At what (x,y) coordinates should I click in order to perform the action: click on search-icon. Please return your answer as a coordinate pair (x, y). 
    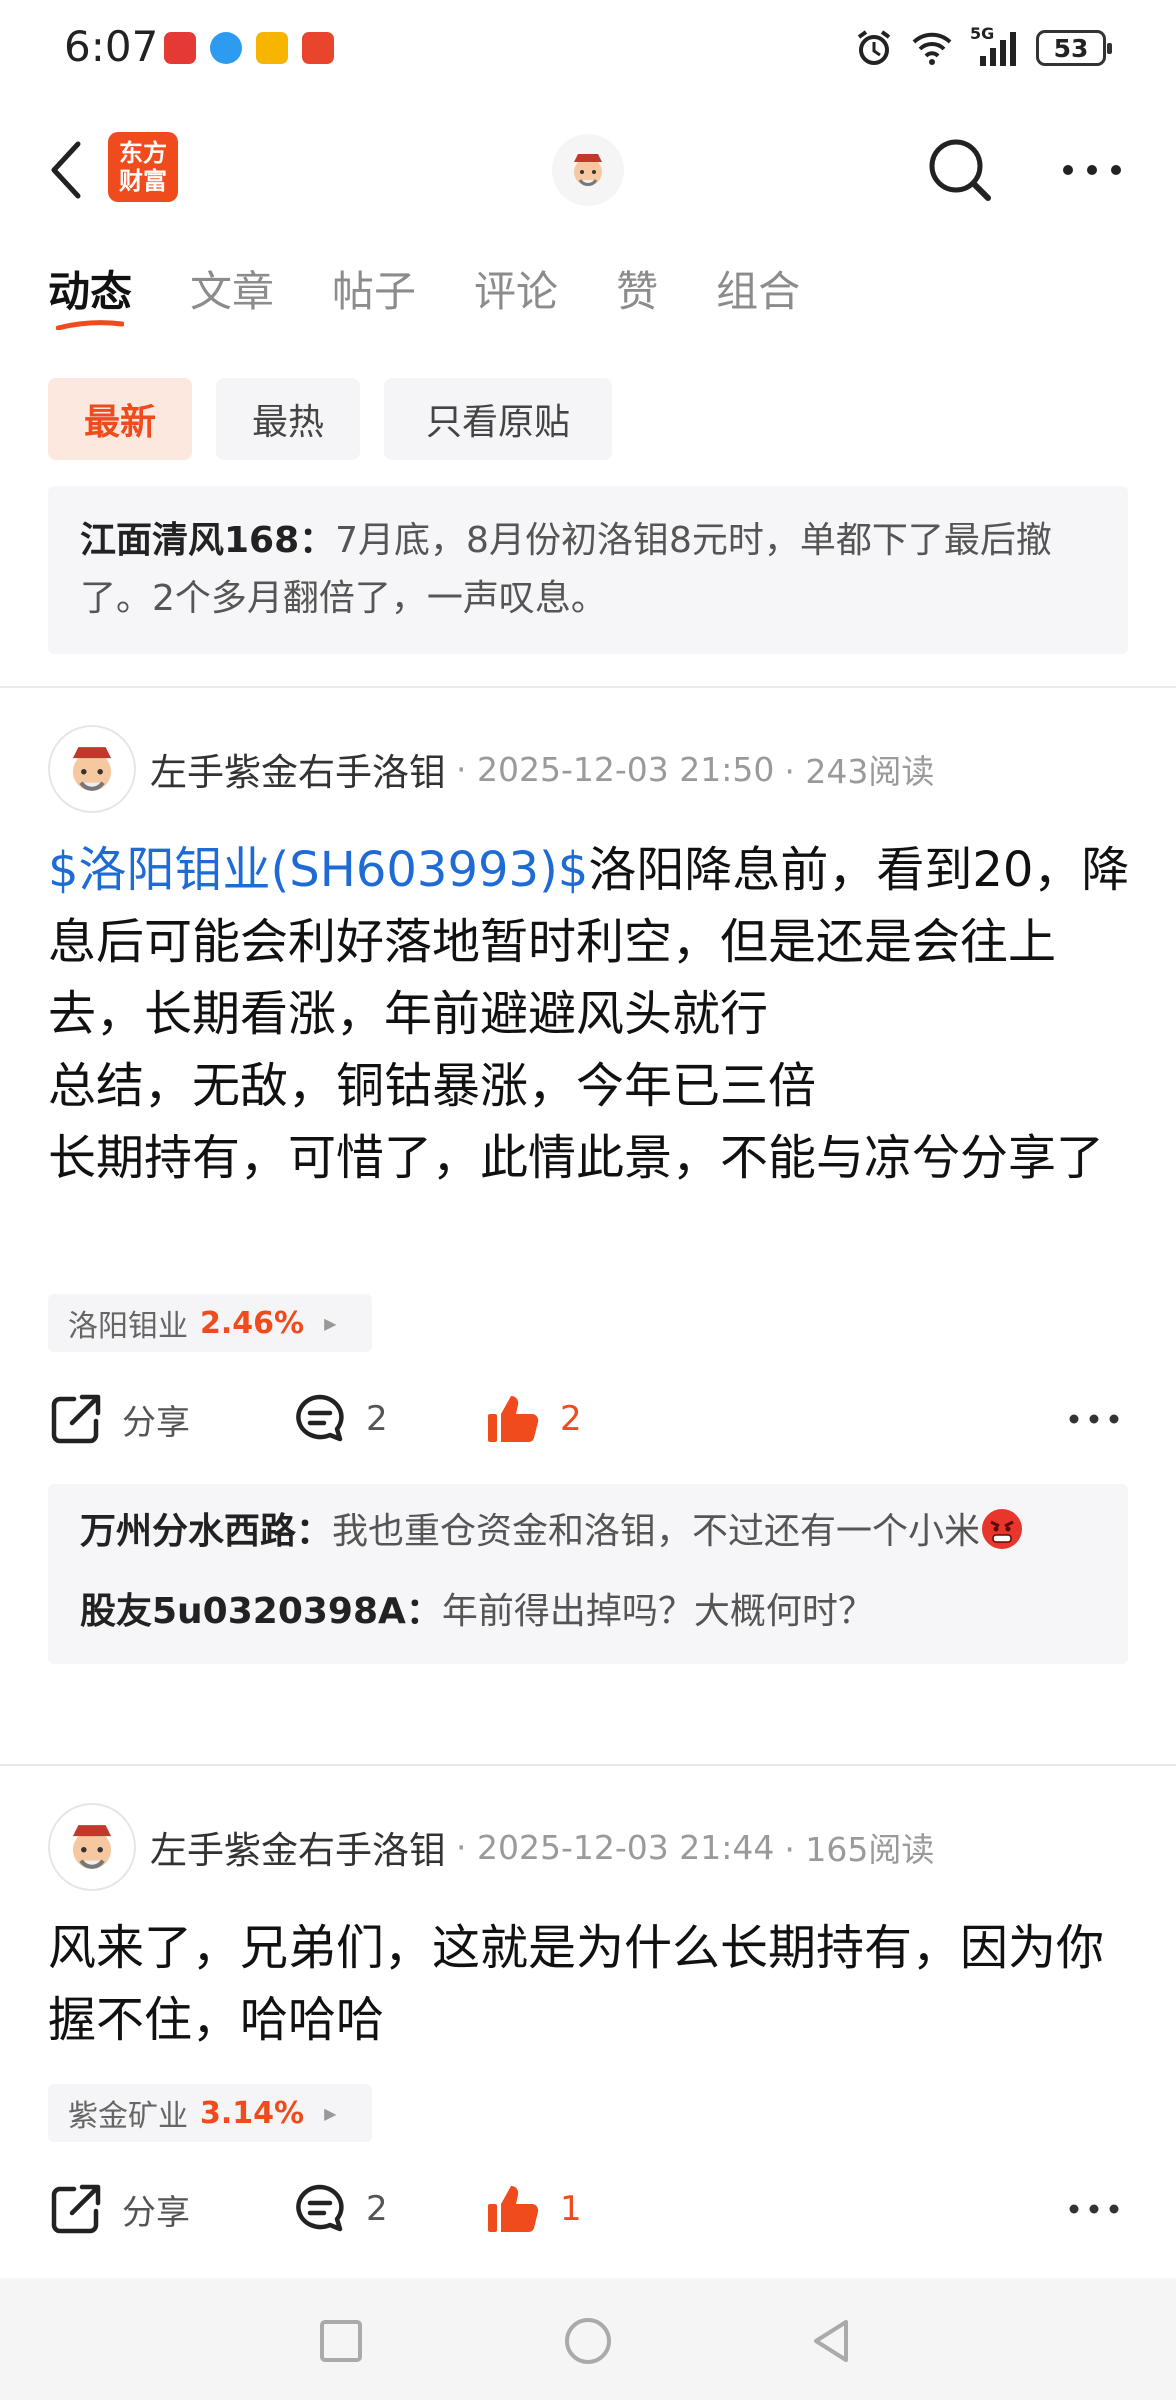
    Looking at the image, I should click on (960, 170).